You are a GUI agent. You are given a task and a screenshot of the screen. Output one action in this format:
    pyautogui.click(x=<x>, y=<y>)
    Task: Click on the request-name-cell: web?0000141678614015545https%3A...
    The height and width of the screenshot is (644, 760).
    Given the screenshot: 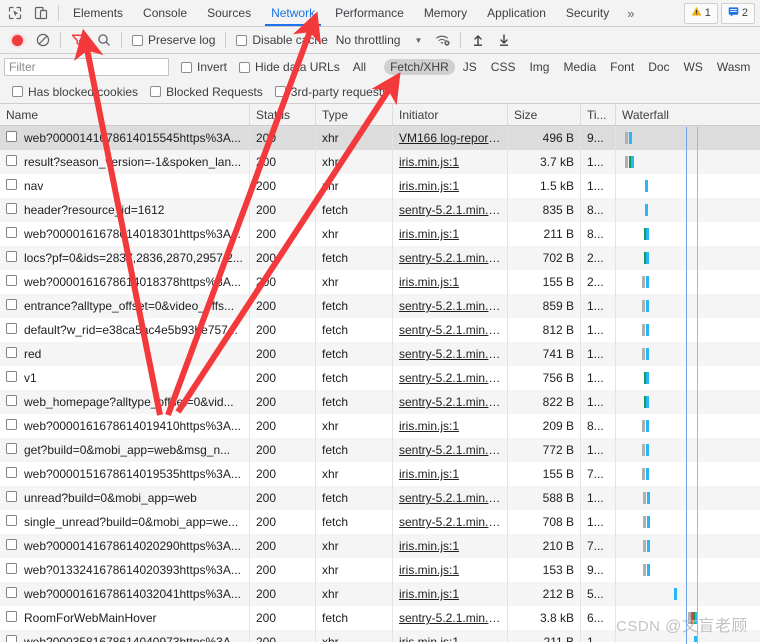 What is the action you would take?
    pyautogui.click(x=125, y=138)
    